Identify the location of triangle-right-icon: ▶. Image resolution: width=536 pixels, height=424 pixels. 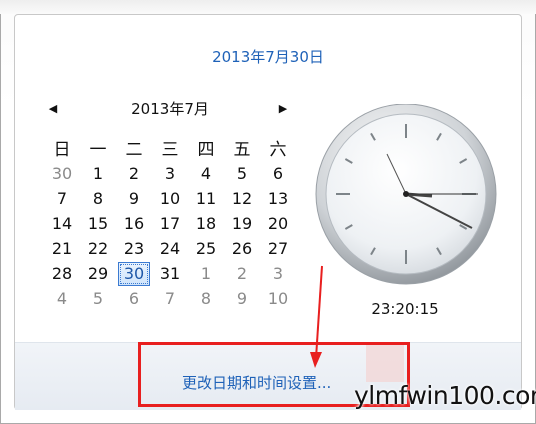
(283, 108).